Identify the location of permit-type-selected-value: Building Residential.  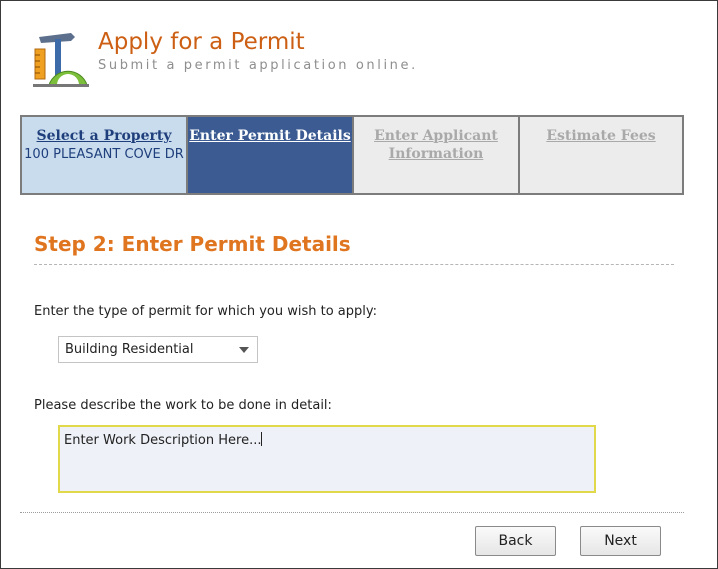
(129, 349).